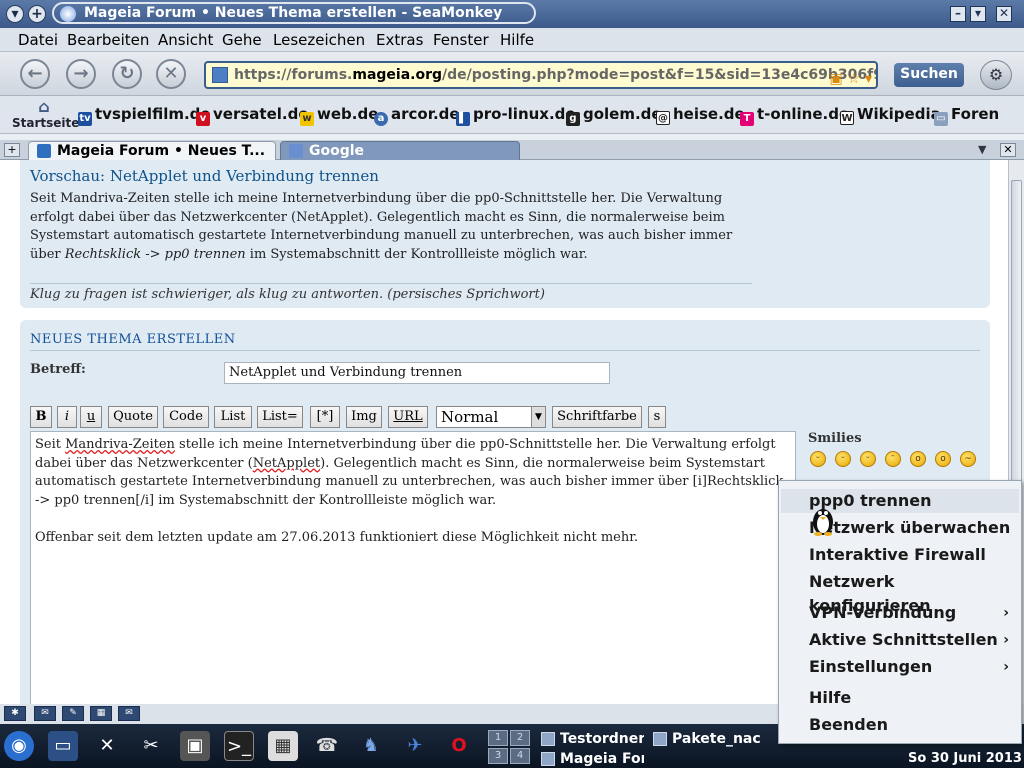 The height and width of the screenshot is (768, 1024). I want to click on font-color-button: Schriftfarbe, so click(597, 417).